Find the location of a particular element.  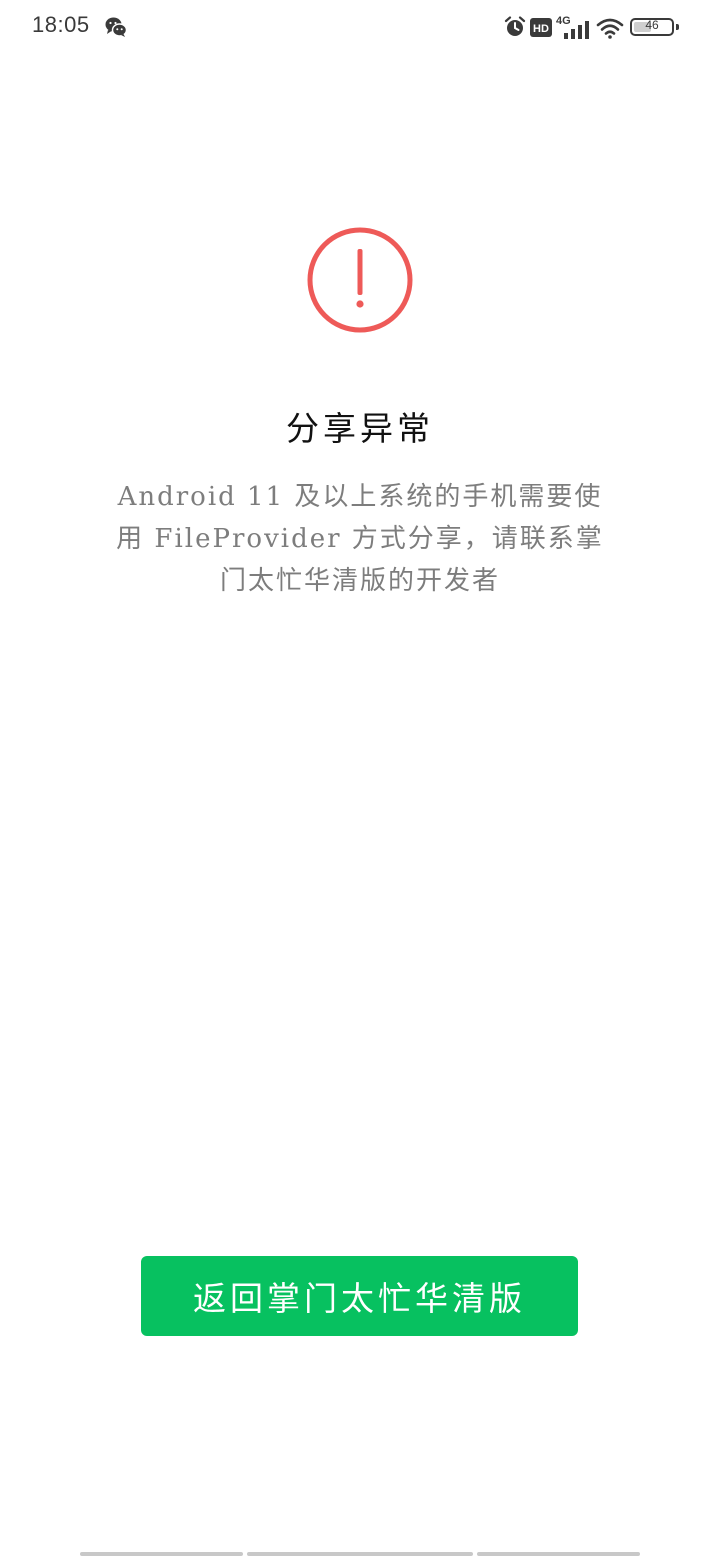

error-title: 分享异常 is located at coordinates (360, 428).